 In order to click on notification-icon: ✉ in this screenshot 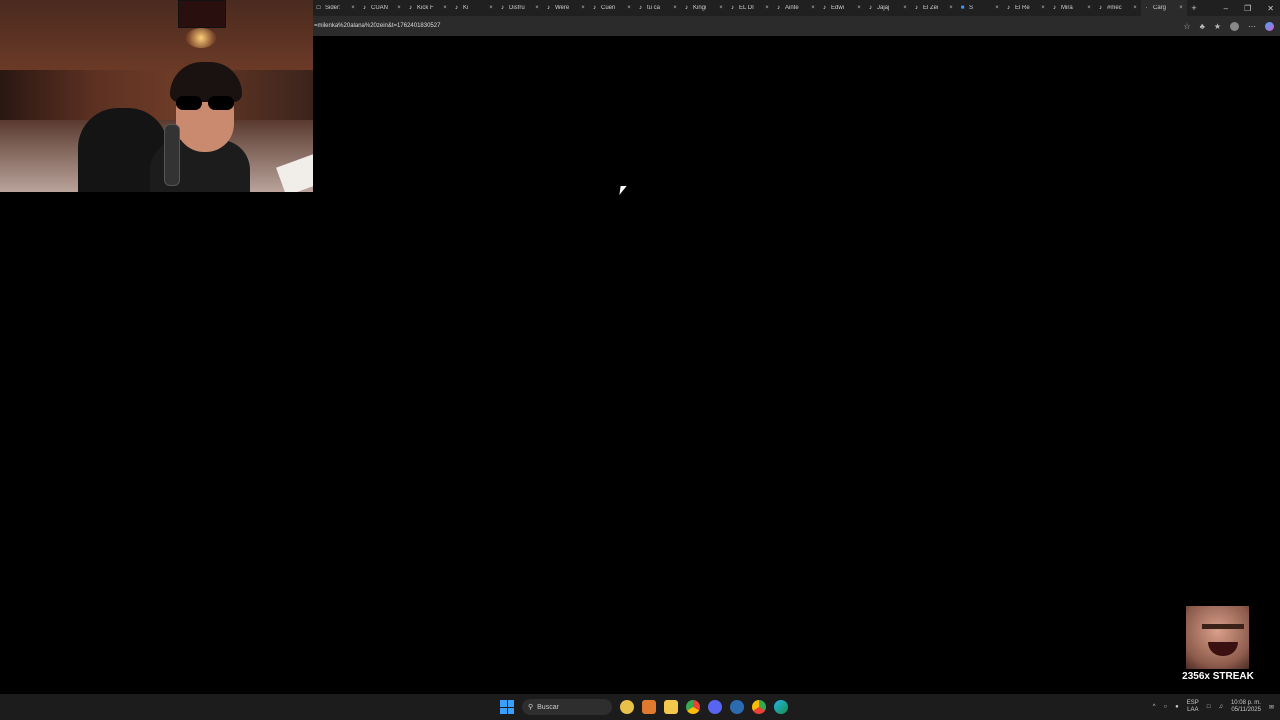, I will do `click(1271, 707)`.